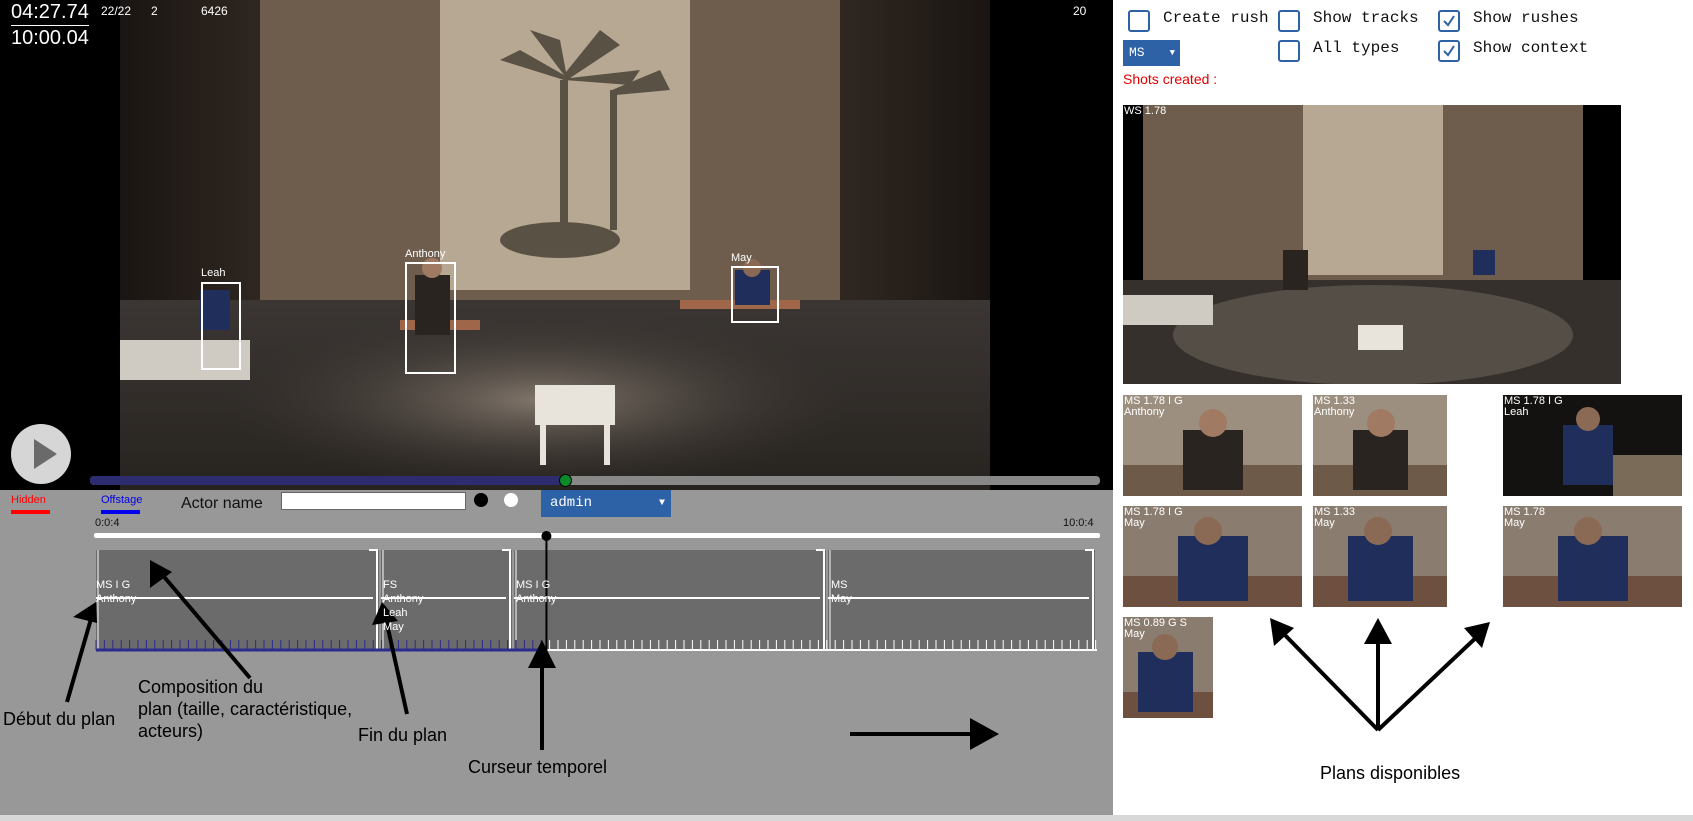 The image size is (1693, 821). What do you see at coordinates (1080, 11) in the screenshot?
I see `stat-b: 20` at bounding box center [1080, 11].